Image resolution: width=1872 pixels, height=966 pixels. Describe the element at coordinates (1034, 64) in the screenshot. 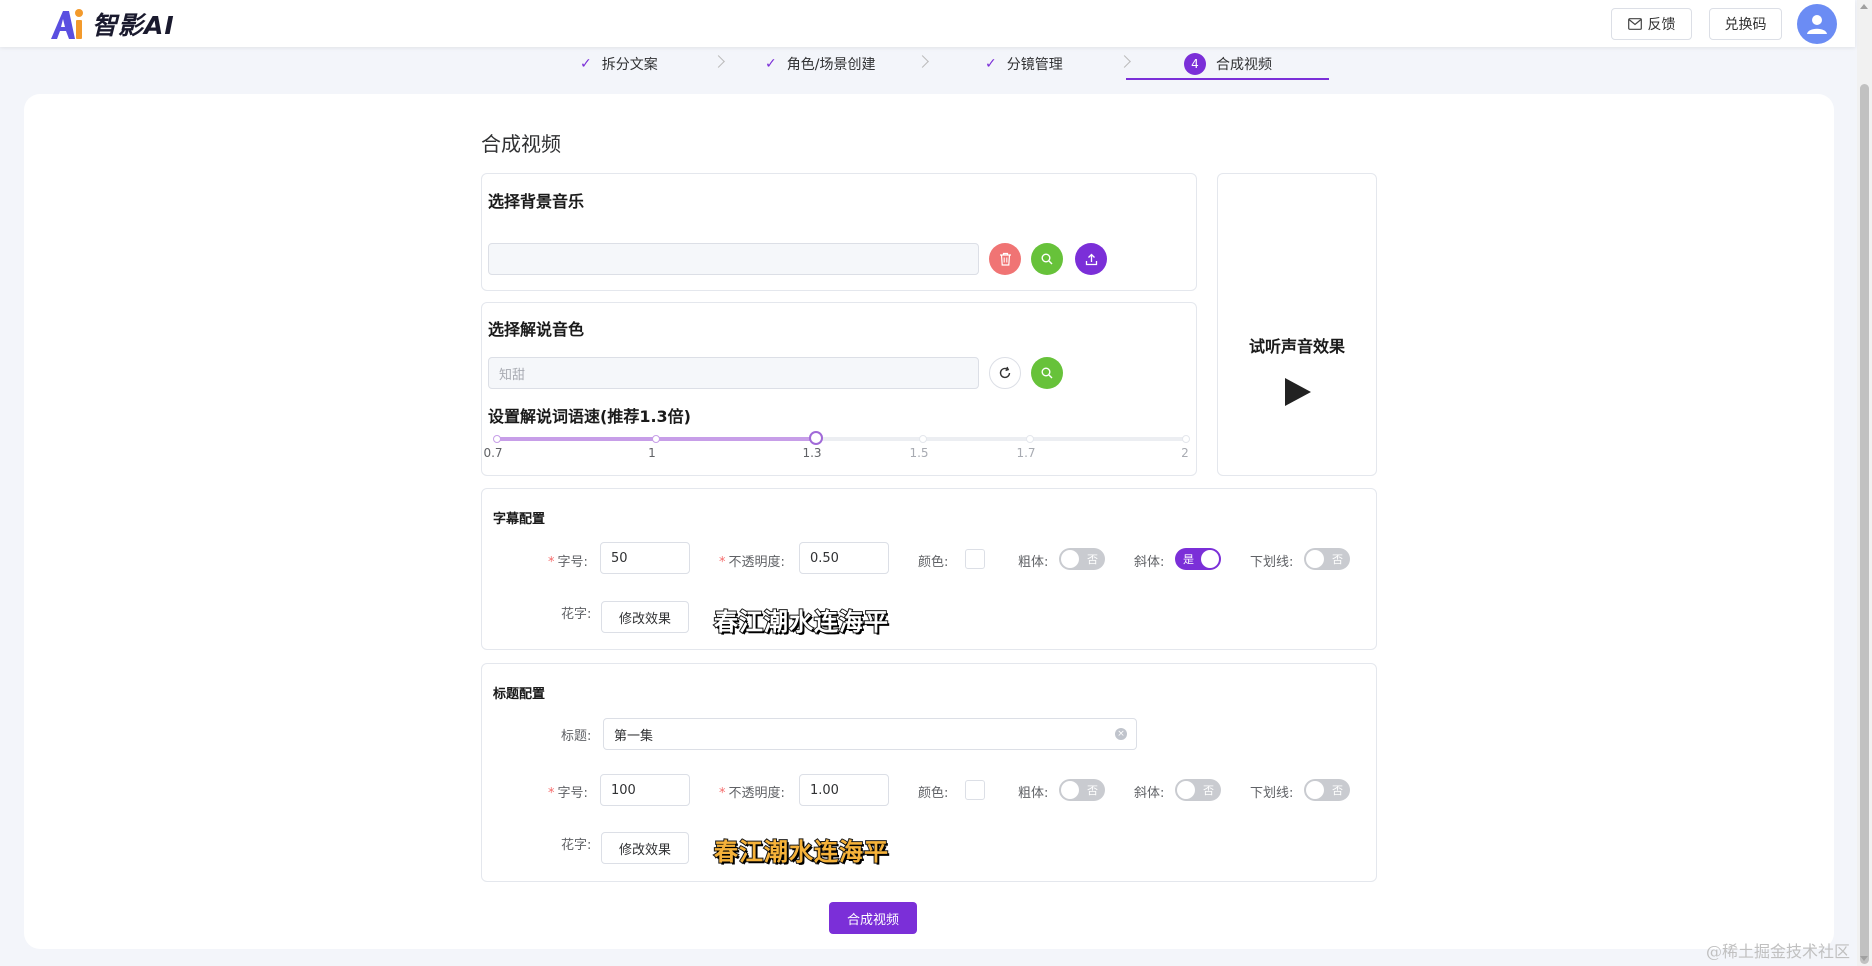

I see `step-label: 分镜管理` at that location.